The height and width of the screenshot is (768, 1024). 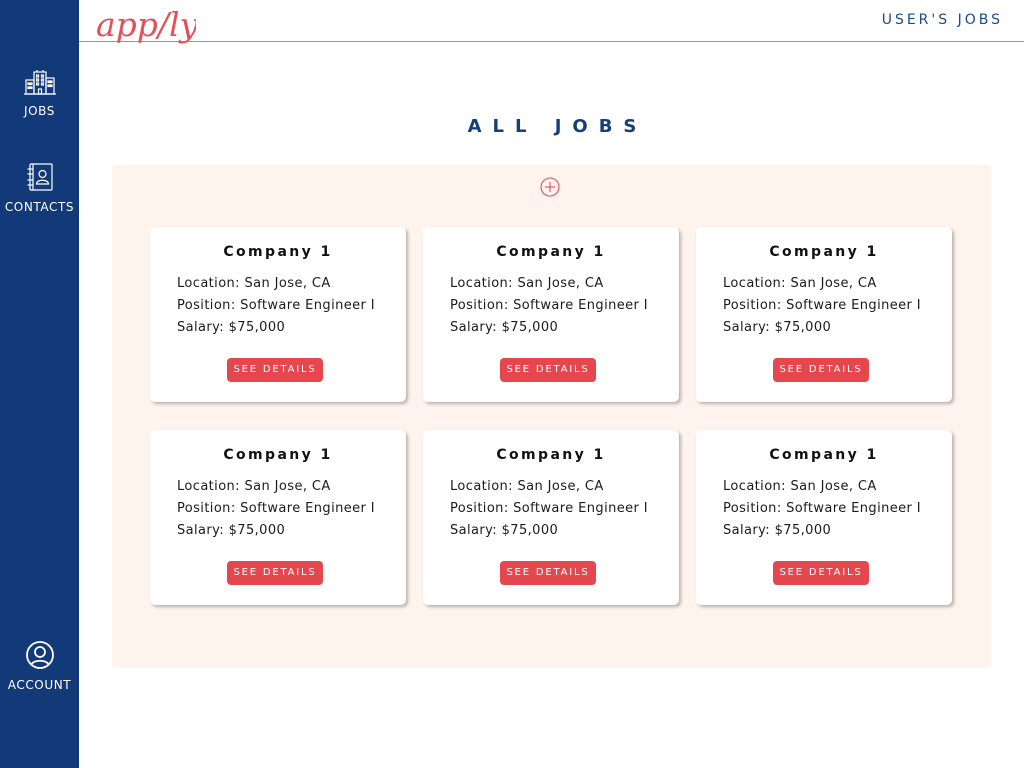 What do you see at coordinates (551, 22) in the screenshot?
I see `top-bar: app/ly USER'S JOBS` at bounding box center [551, 22].